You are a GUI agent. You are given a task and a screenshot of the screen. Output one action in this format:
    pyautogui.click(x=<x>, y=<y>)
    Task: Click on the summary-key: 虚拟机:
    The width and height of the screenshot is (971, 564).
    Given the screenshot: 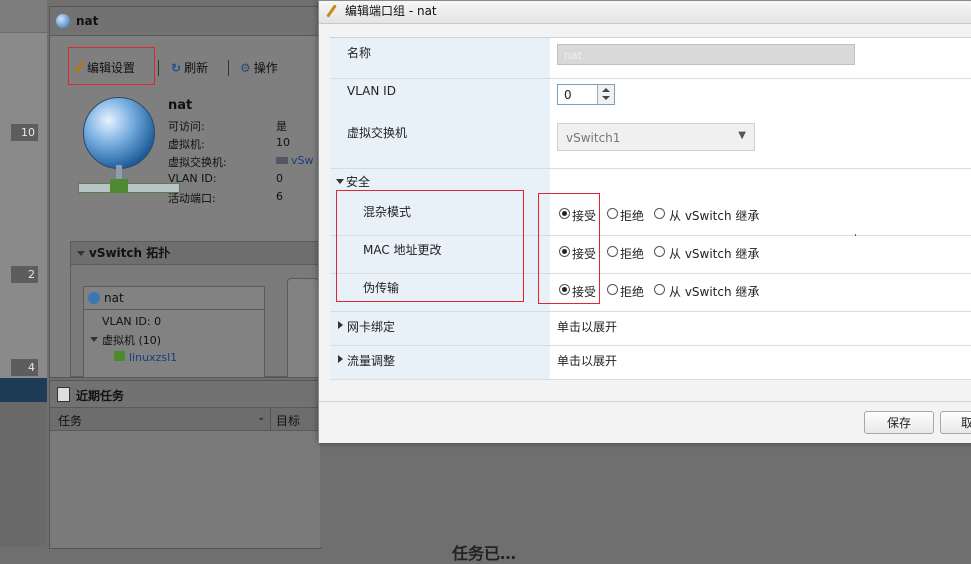 What is the action you would take?
    pyautogui.click(x=186, y=144)
    